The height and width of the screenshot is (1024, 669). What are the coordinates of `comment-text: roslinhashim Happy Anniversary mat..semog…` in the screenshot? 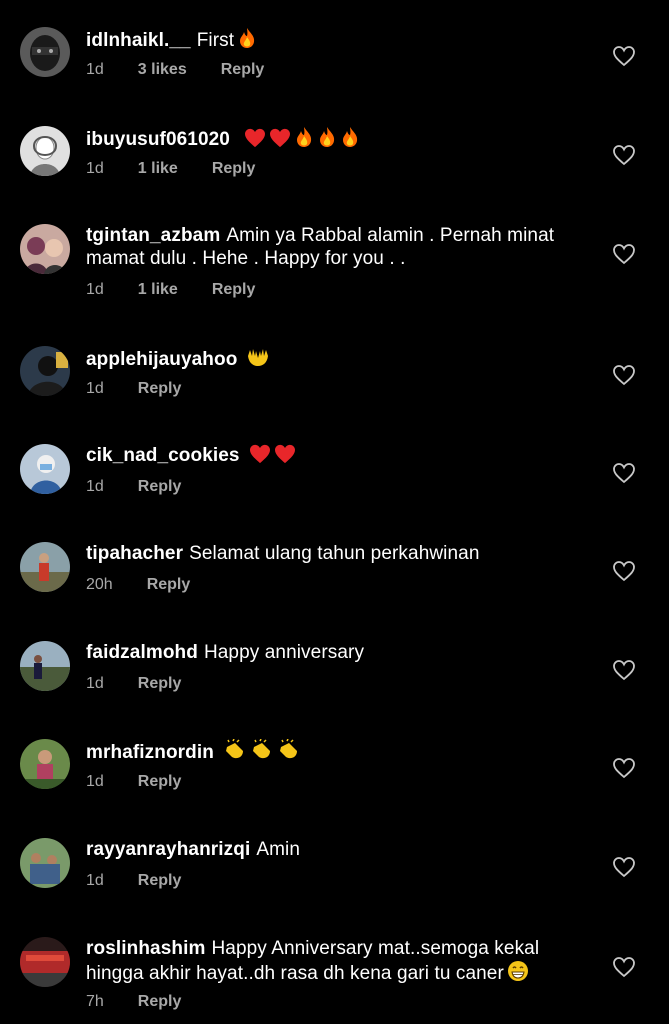 It's located at (336, 962).